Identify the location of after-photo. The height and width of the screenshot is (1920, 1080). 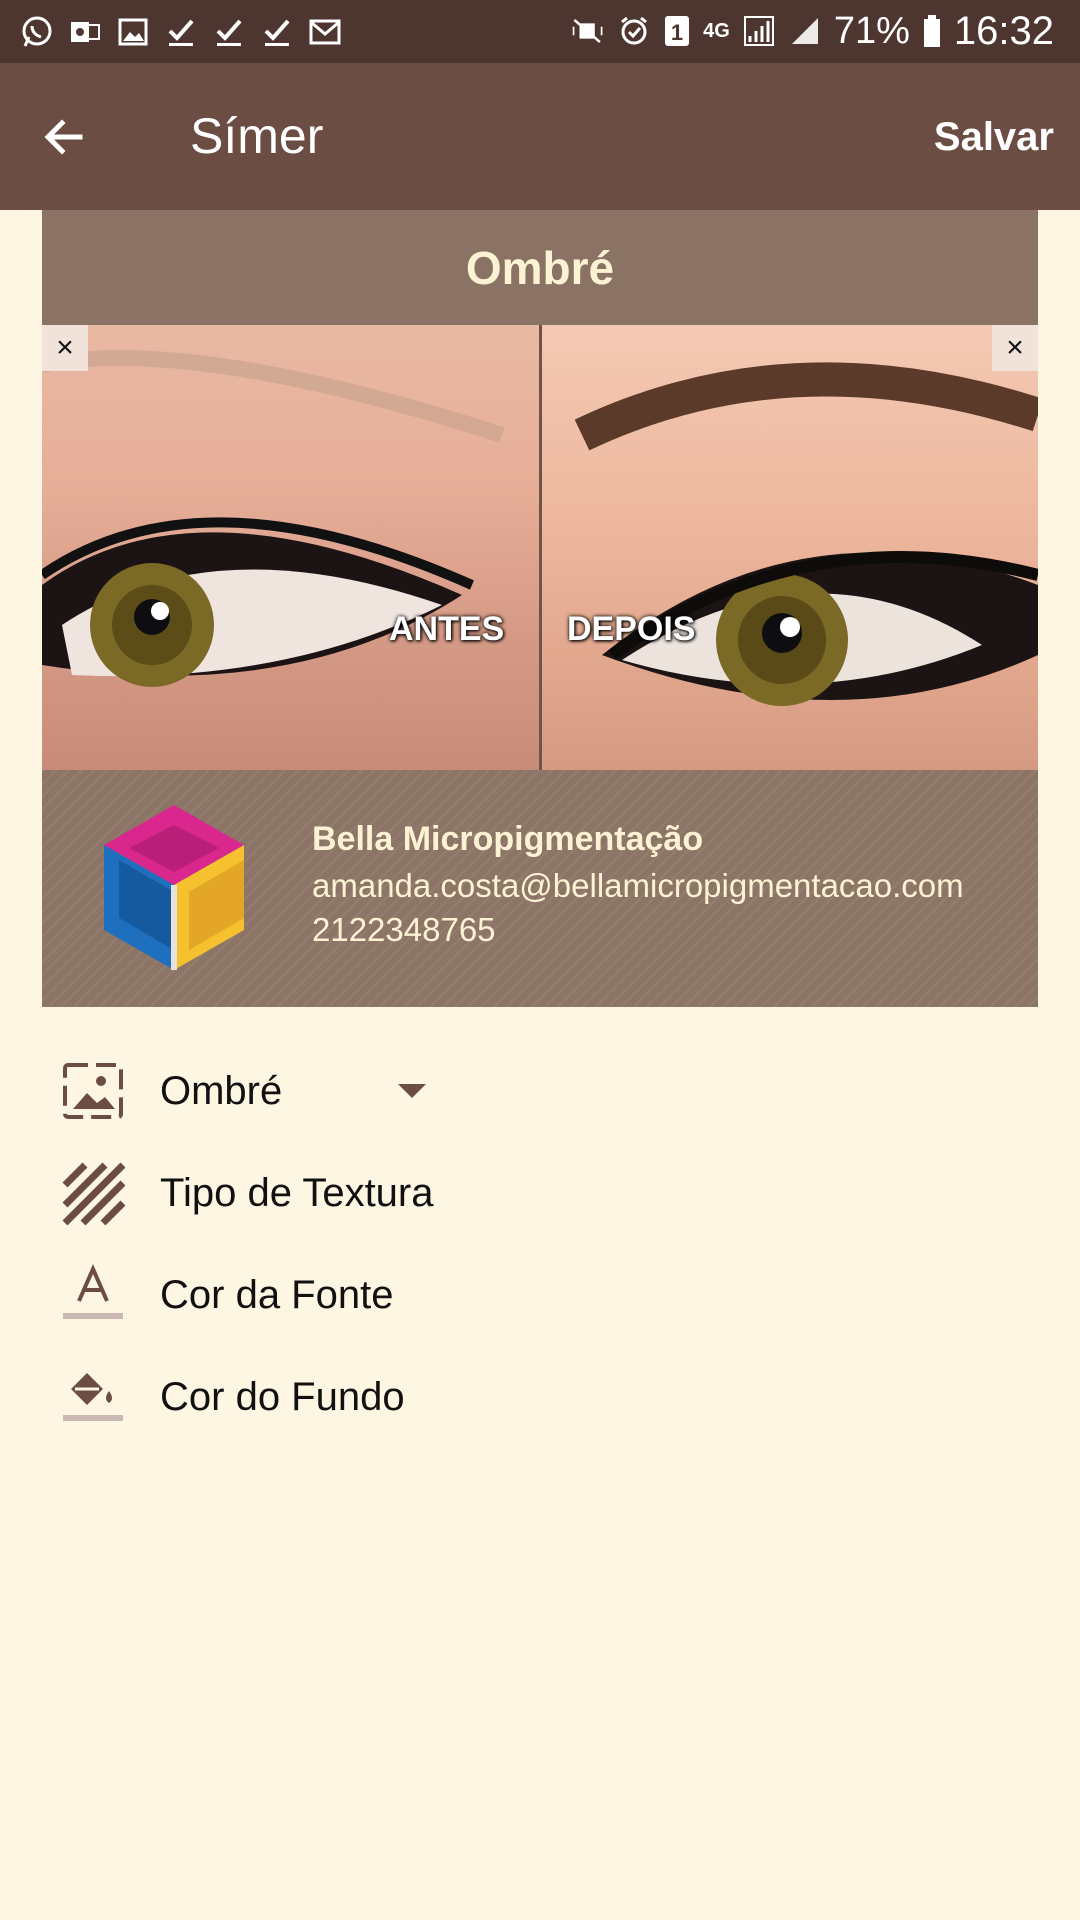
(790, 547).